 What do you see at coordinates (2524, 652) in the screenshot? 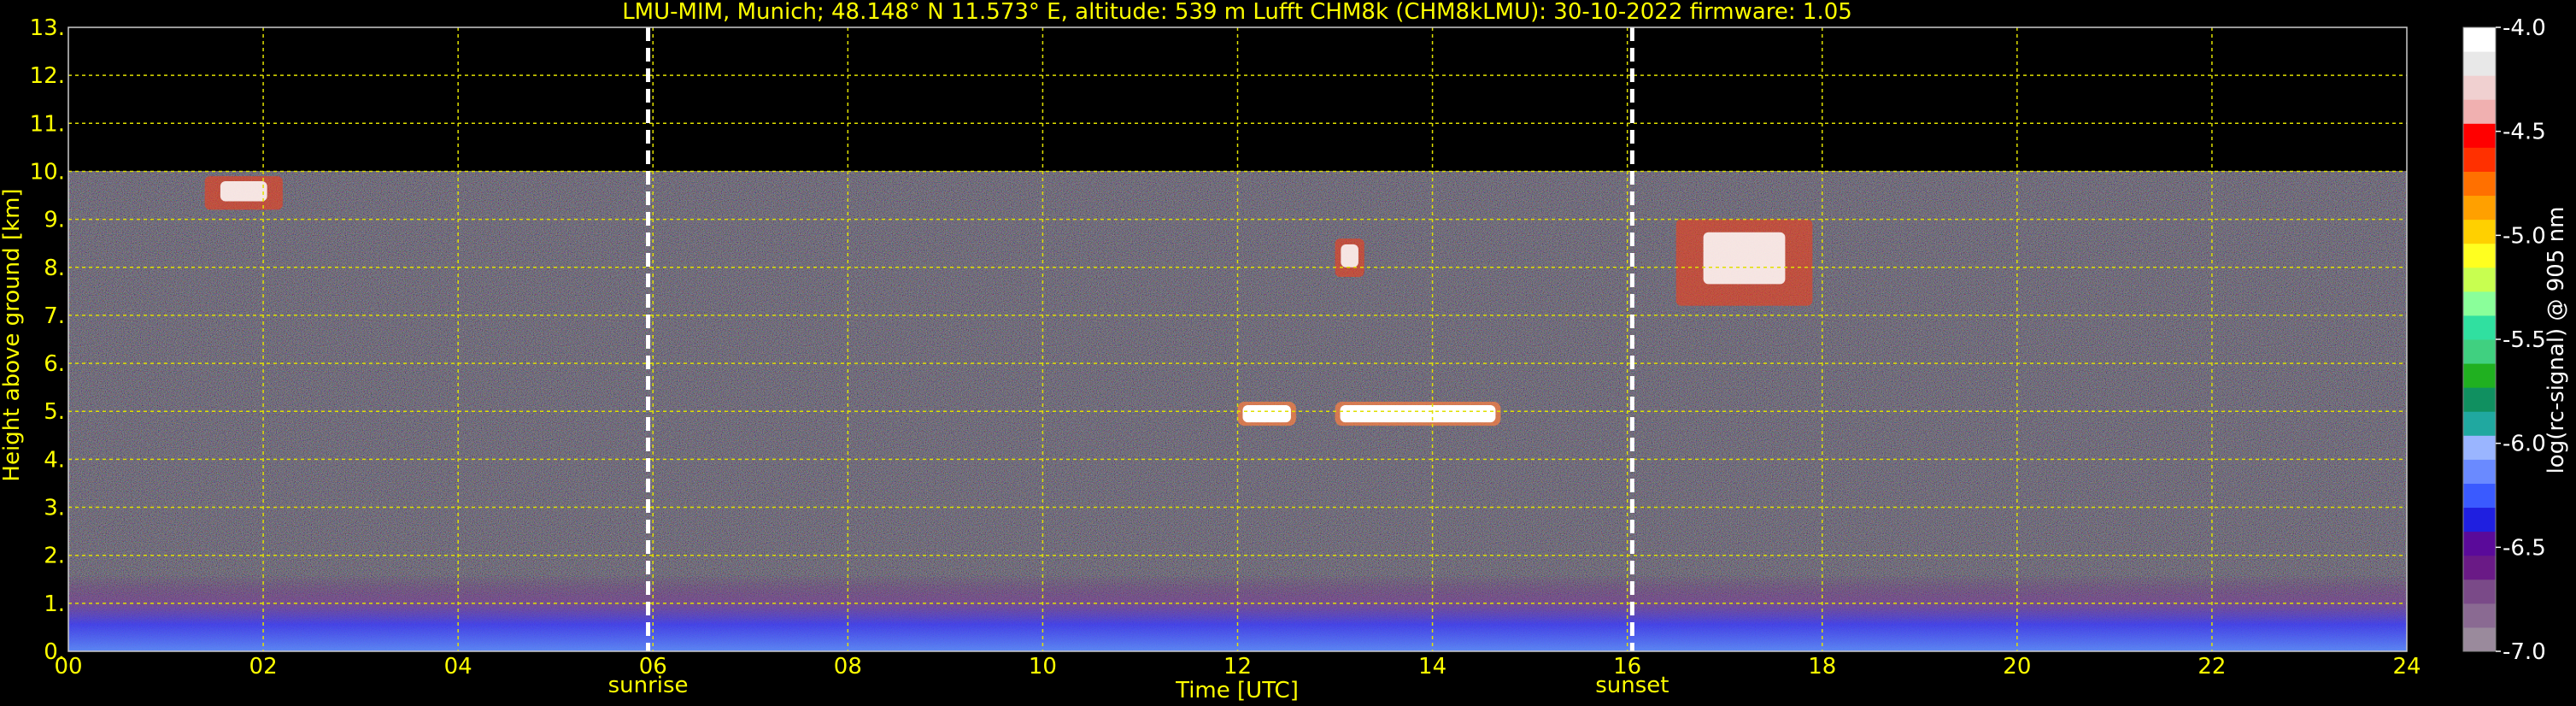
I see `colorbar-tick-label: -7.0` at bounding box center [2524, 652].